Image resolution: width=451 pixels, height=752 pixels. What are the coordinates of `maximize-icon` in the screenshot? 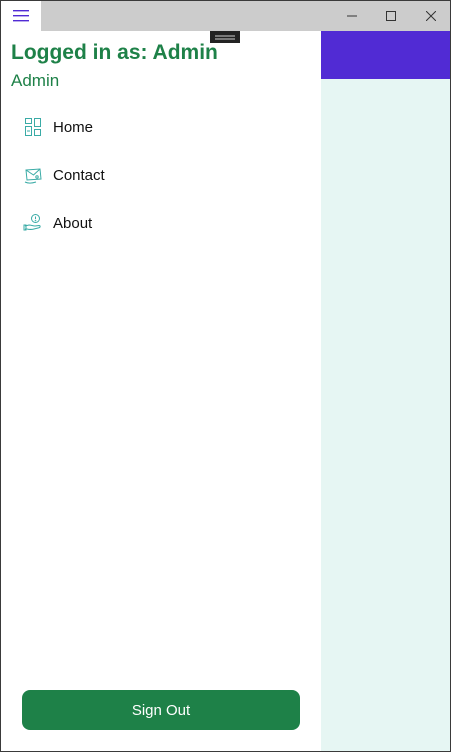 It's located at (391, 16).